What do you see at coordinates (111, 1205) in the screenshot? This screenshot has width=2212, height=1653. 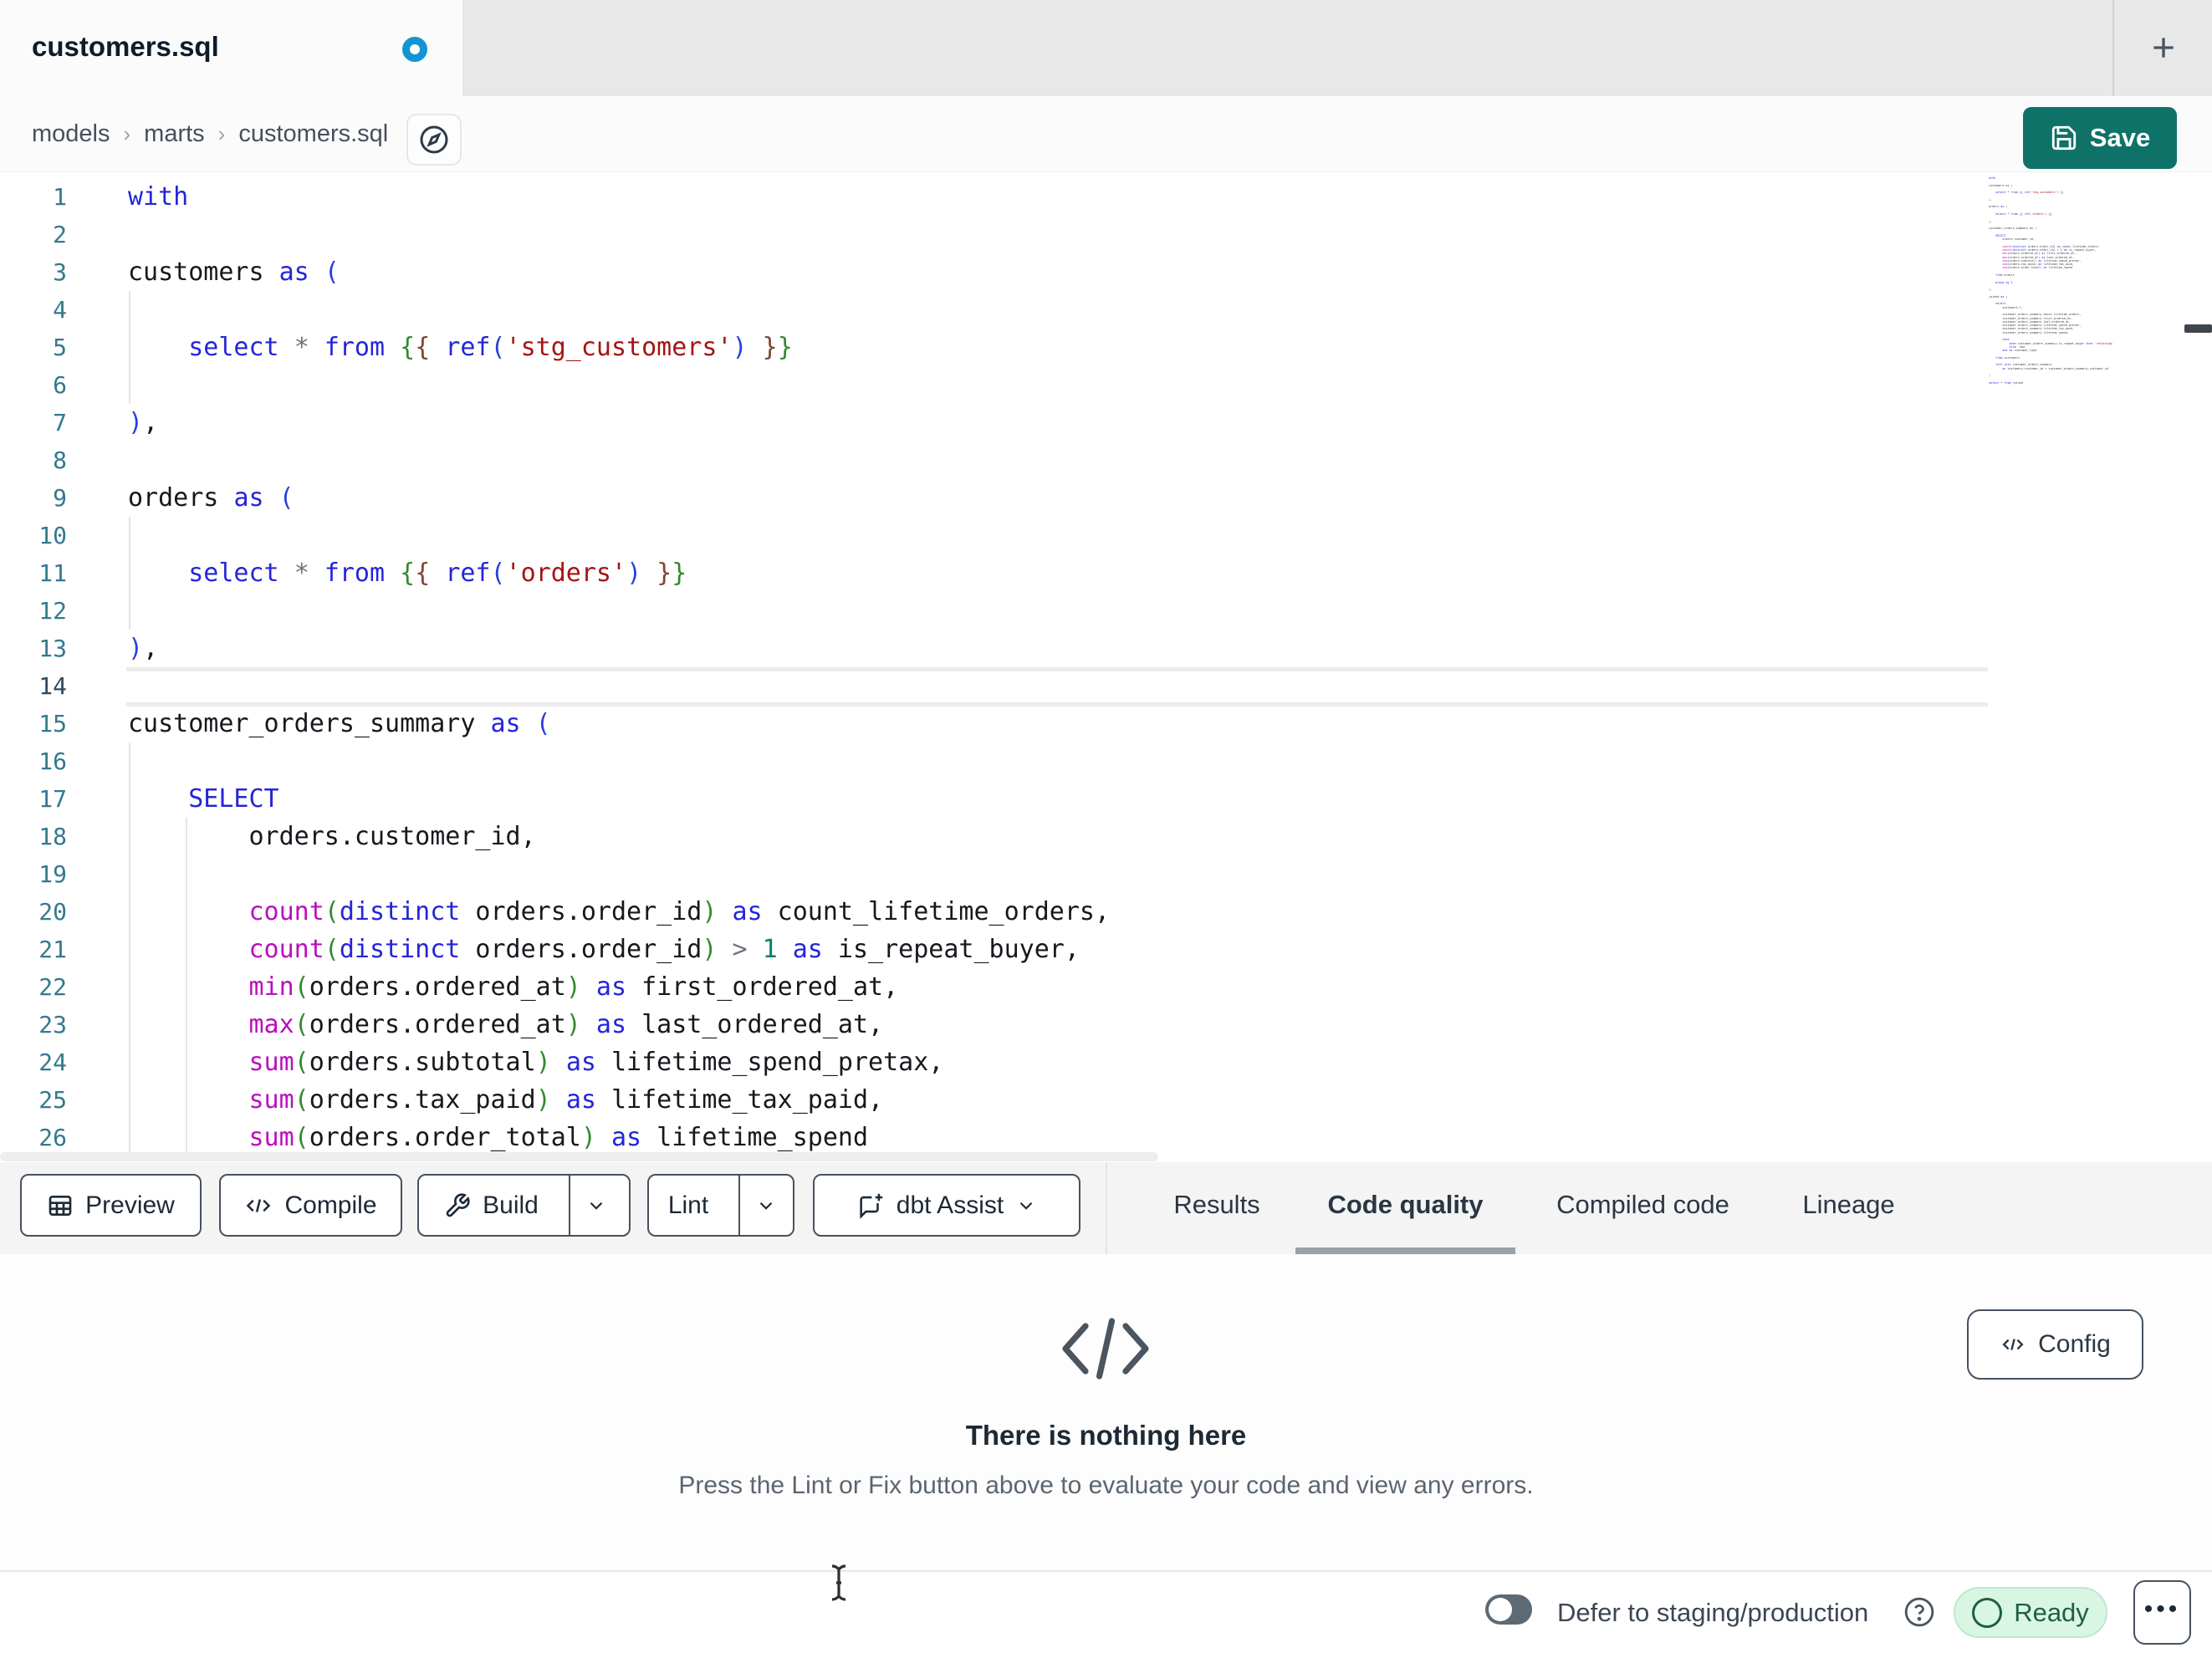 I see `preview-button: Preview` at bounding box center [111, 1205].